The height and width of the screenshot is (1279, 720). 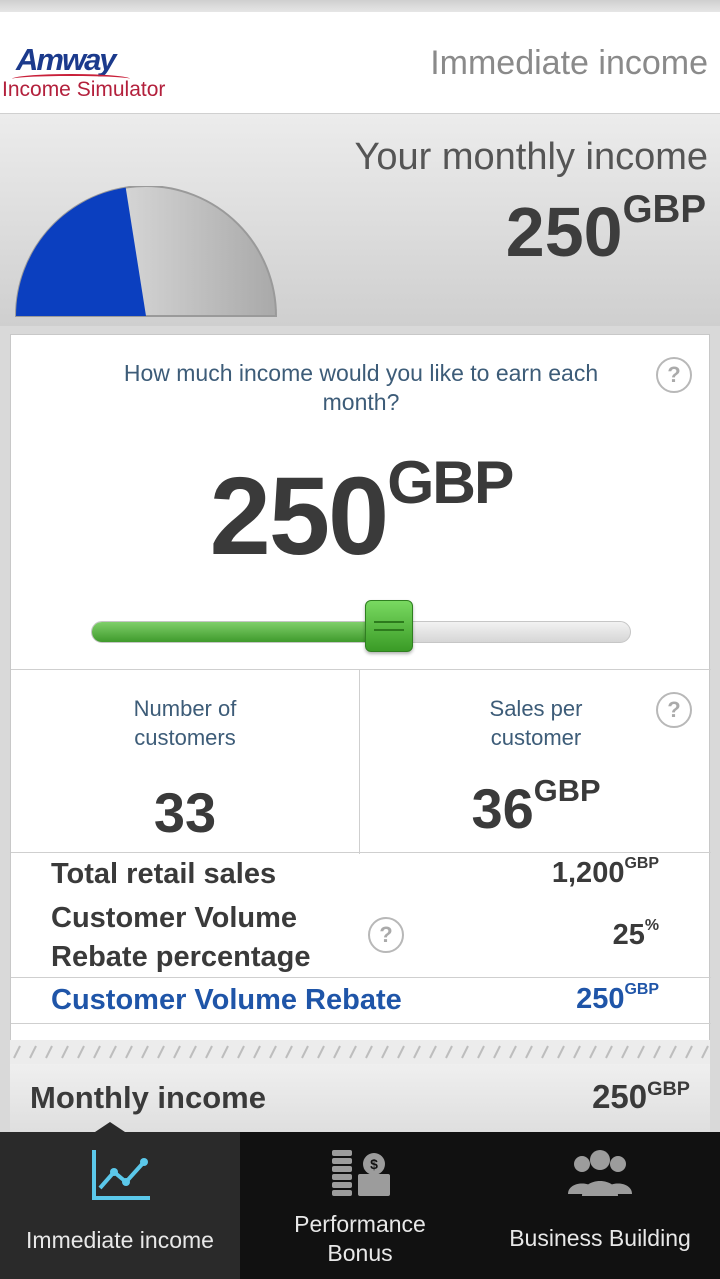 I want to click on monthly-income-total: 250GBP, so click(x=641, y=1096).